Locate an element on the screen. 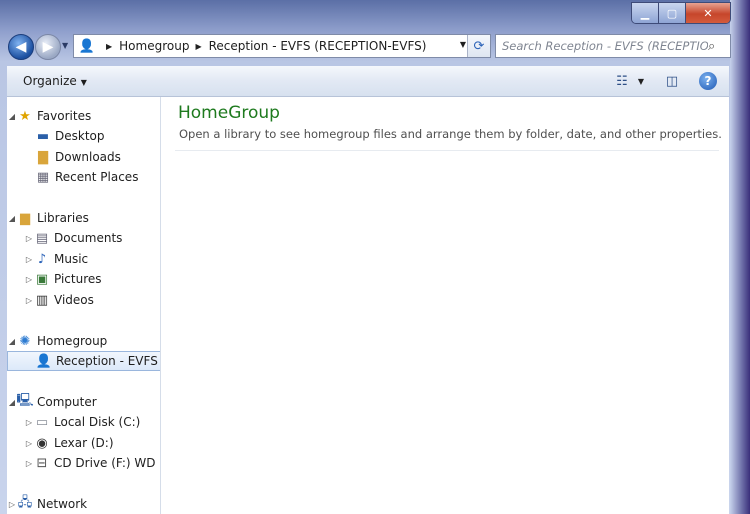 The height and width of the screenshot is (514, 750). tree-network: ▷ 🖧 Network is located at coordinates (47, 504).